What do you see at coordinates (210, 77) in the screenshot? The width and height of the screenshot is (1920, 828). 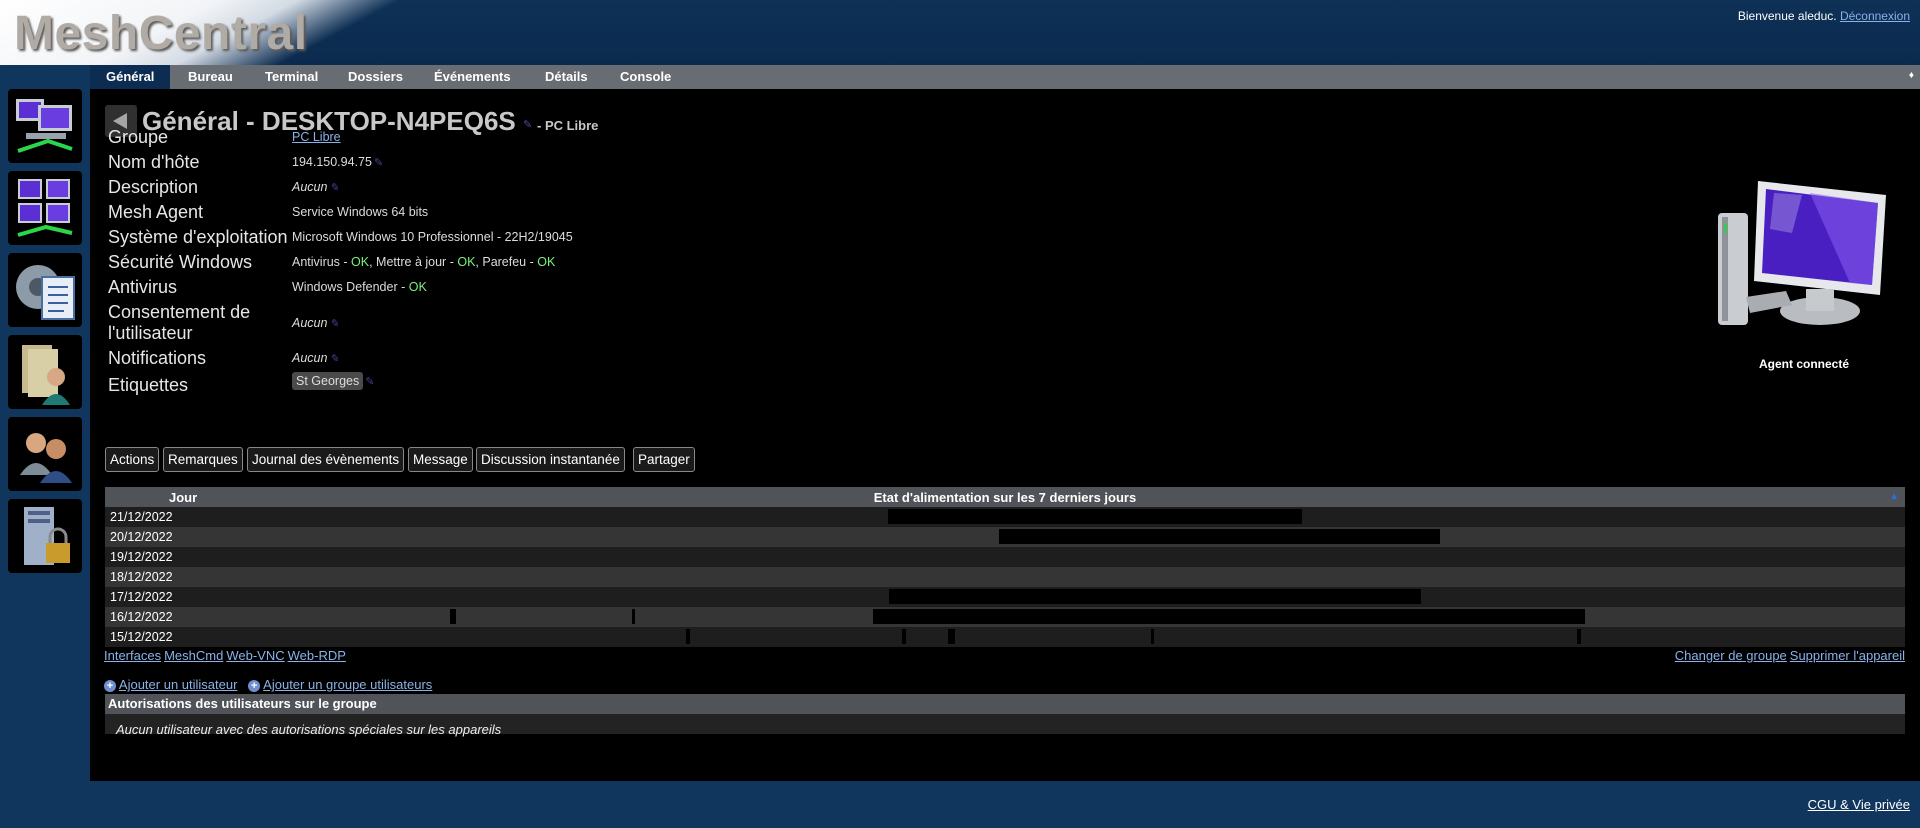 I see `tab-desktop: Bureau` at bounding box center [210, 77].